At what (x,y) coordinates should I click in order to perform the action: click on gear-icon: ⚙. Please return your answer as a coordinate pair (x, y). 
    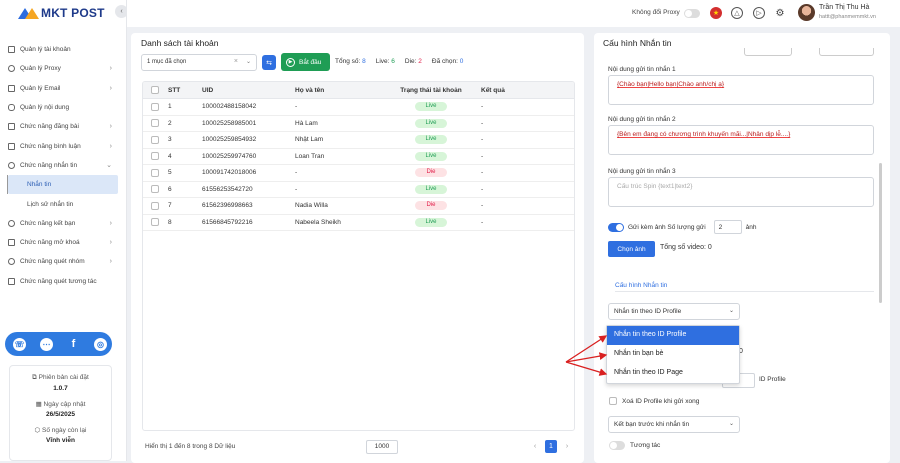
    Looking at the image, I should click on (780, 13).